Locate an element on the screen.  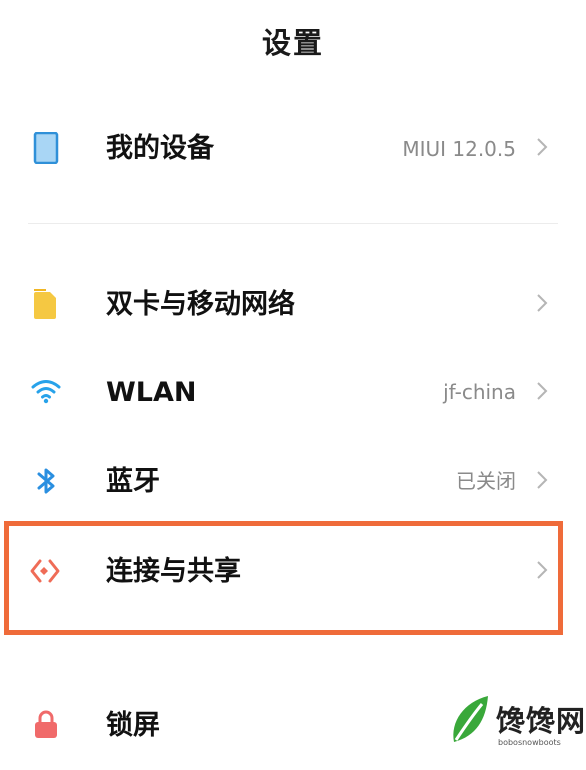
watermark: 馋馋网 bobosnowboots is located at coordinates (516, 720).